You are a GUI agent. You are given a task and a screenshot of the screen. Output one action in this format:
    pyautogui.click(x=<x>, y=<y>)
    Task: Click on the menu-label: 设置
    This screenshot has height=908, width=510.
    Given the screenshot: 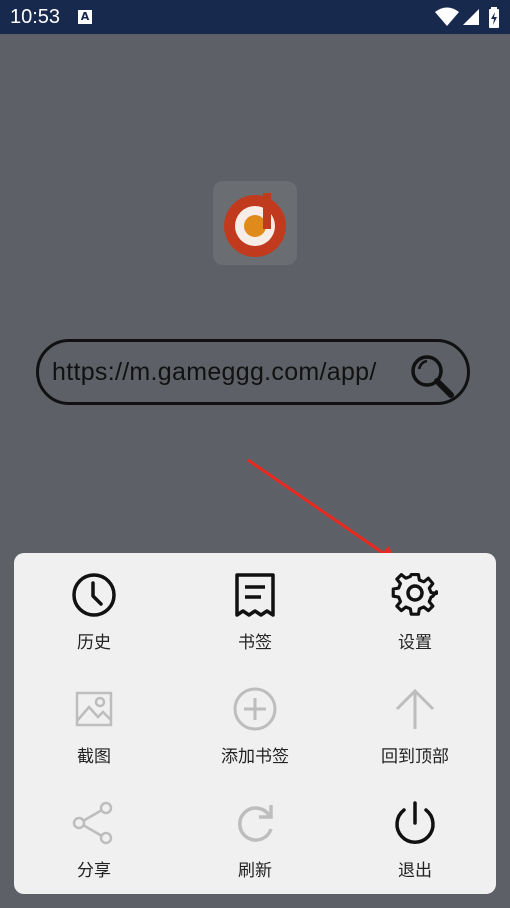 What is the action you would take?
    pyautogui.click(x=415, y=643)
    